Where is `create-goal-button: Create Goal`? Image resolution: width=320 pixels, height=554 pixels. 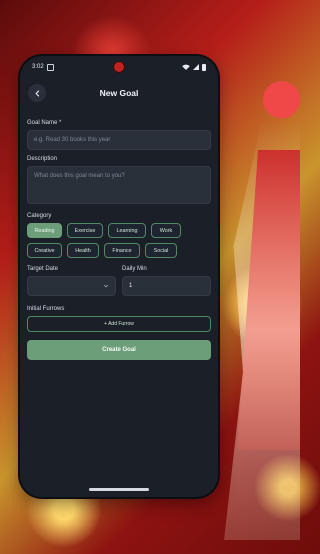 create-goal-button: Create Goal is located at coordinates (119, 350).